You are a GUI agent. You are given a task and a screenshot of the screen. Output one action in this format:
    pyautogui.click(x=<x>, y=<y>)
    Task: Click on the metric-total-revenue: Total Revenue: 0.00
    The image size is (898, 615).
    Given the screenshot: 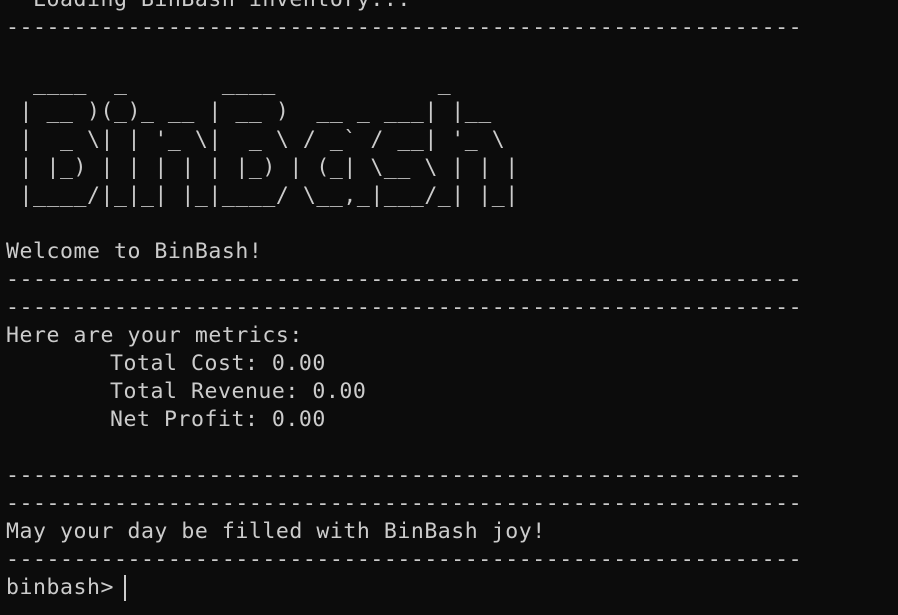 What is the action you would take?
    pyautogui.click(x=238, y=391)
    